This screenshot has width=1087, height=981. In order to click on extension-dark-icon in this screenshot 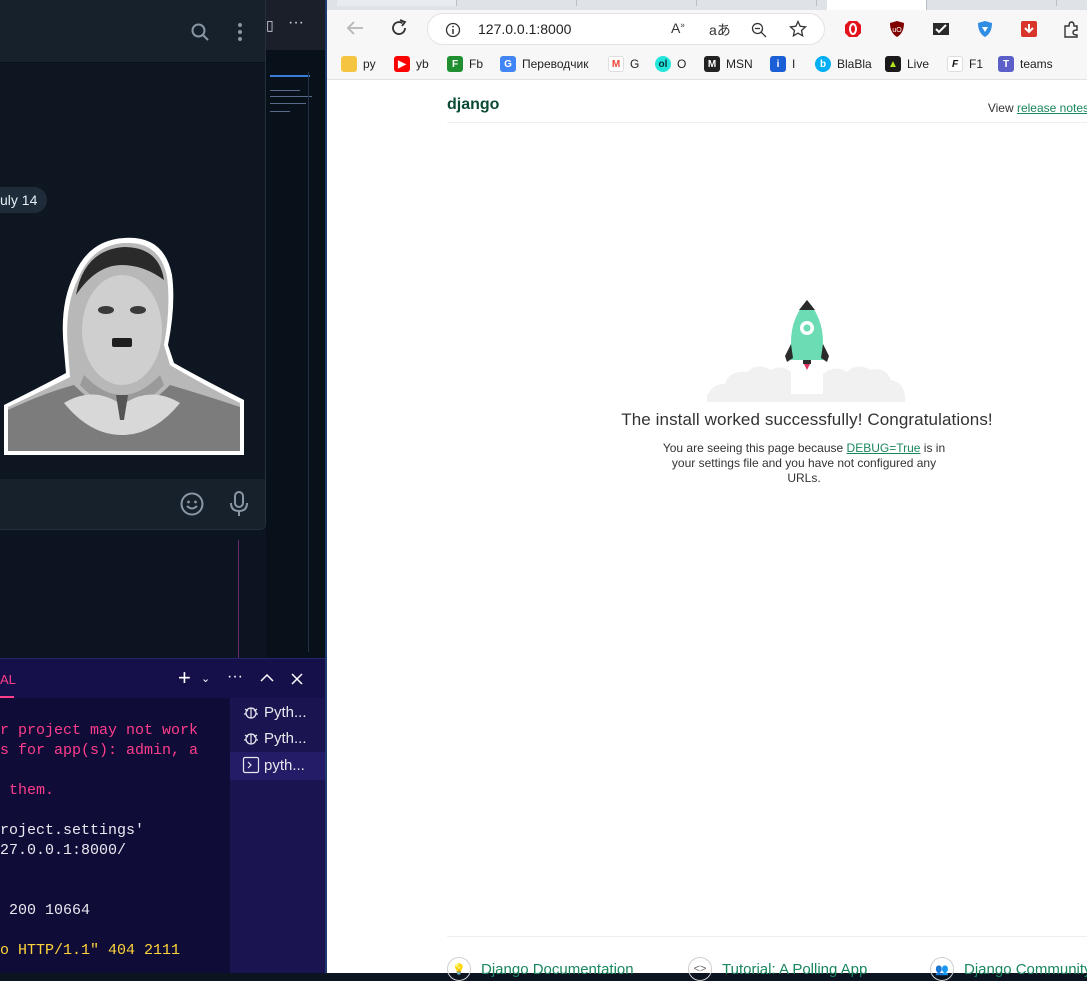, I will do `click(941, 29)`.